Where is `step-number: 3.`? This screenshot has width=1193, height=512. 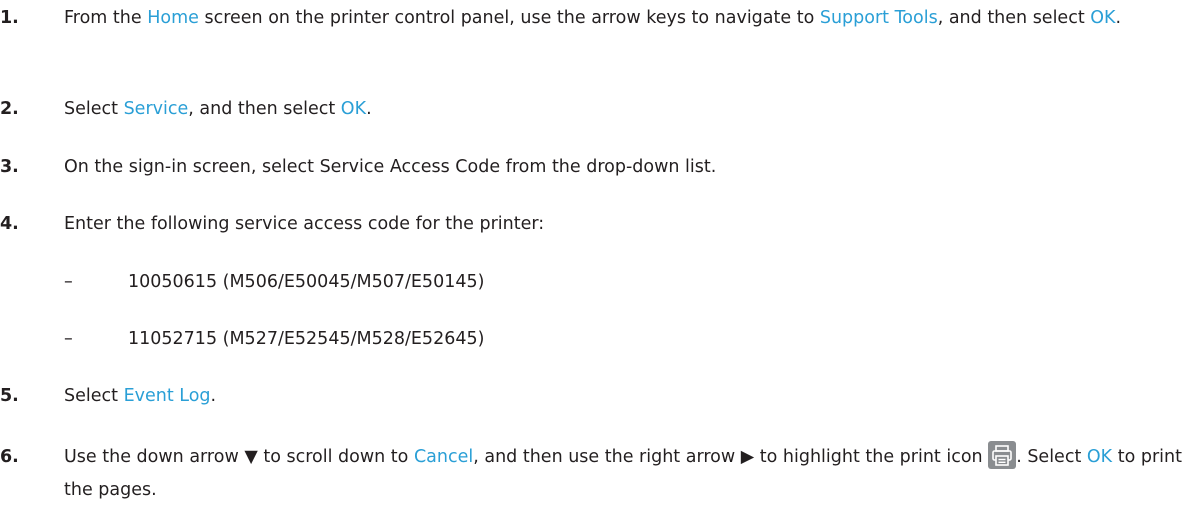 step-number: 3. is located at coordinates (9, 167).